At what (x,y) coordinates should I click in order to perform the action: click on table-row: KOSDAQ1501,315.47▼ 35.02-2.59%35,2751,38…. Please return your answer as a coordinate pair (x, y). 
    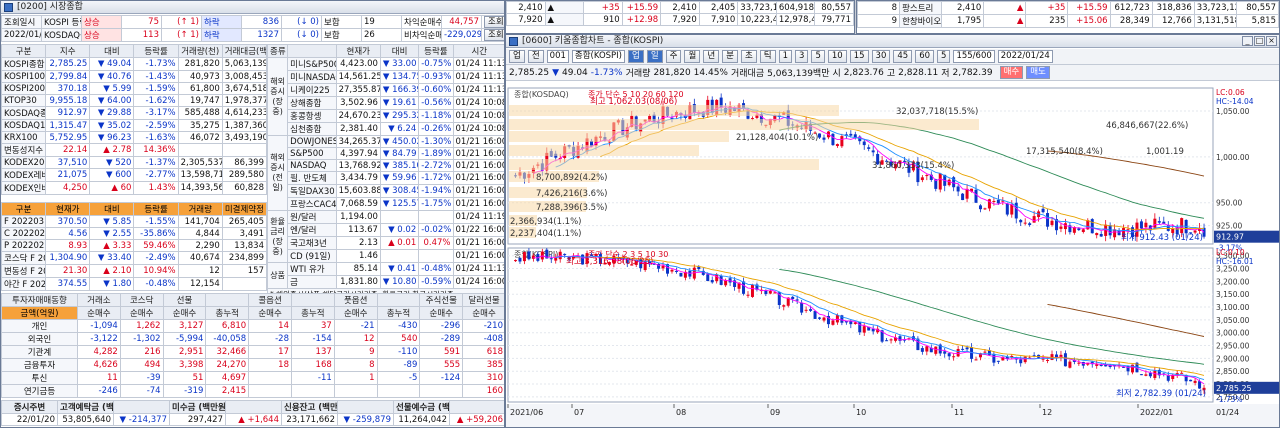
    Looking at the image, I should click on (134, 125).